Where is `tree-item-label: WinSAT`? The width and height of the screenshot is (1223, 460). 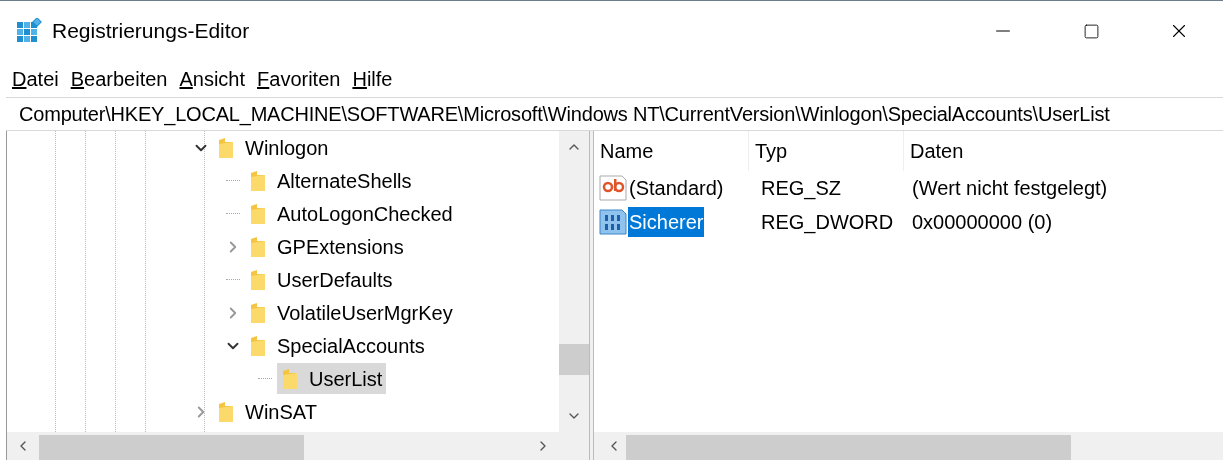 tree-item-label: WinSAT is located at coordinates (281, 412).